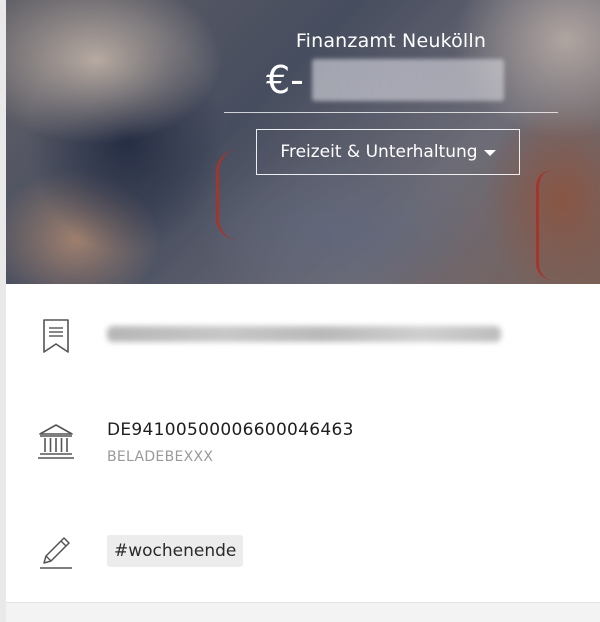  What do you see at coordinates (56, 336) in the screenshot?
I see `bookmark-icon` at bounding box center [56, 336].